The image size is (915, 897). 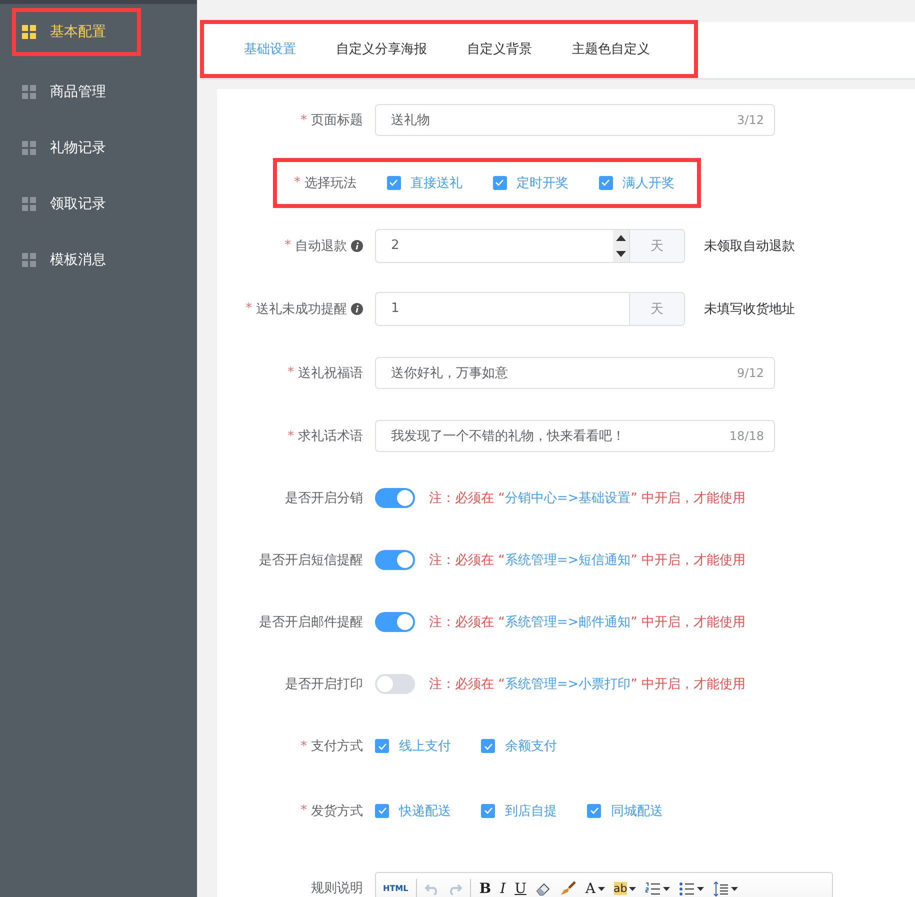 I want to click on brush-icon, so click(x=568, y=888).